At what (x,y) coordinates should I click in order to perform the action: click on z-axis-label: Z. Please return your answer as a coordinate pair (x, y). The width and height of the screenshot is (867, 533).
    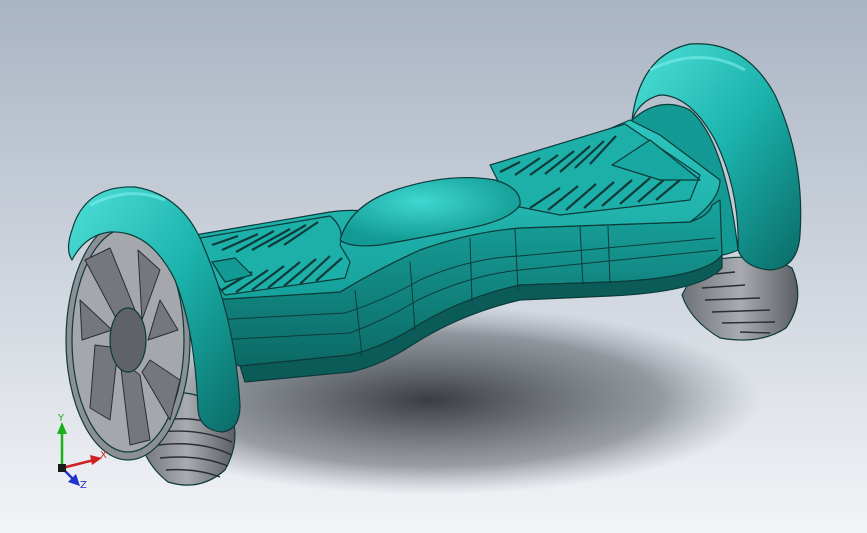
    Looking at the image, I should click on (83, 485).